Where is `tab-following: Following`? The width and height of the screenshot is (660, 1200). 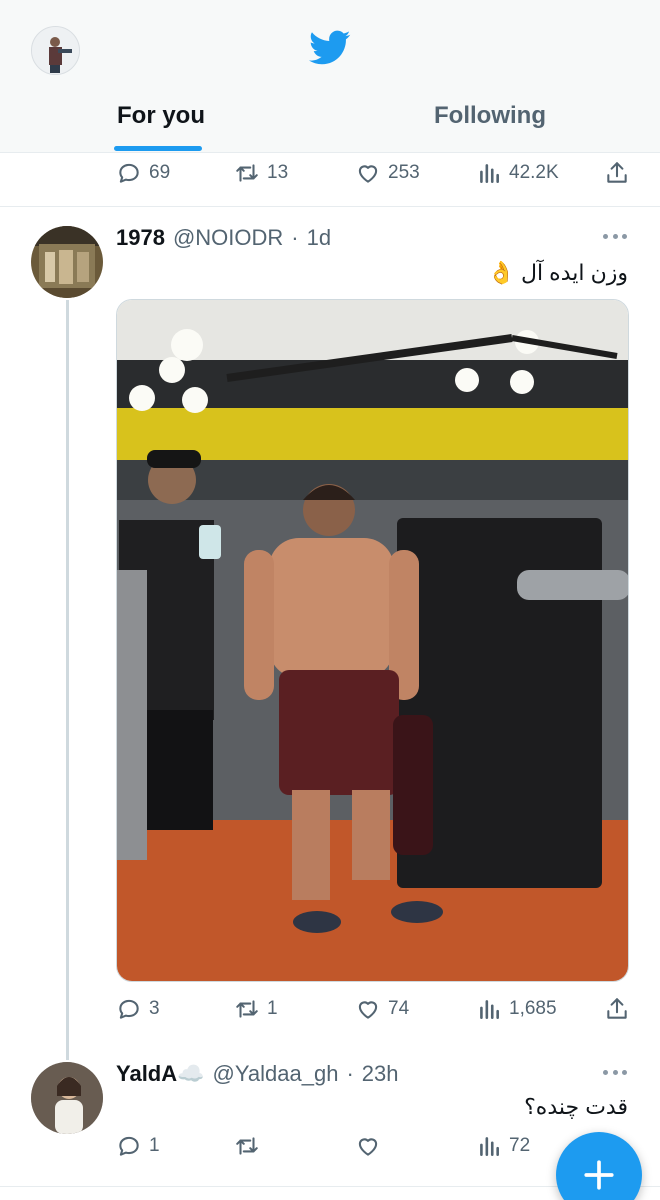 tab-following: Following is located at coordinates (490, 116).